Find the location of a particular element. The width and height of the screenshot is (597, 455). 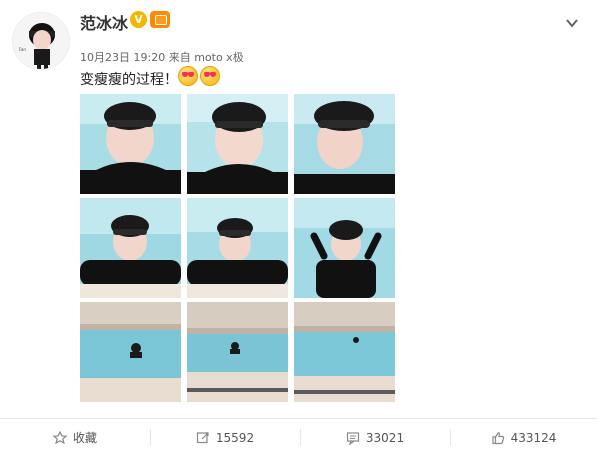

like-button: 433124 is located at coordinates (523, 437).